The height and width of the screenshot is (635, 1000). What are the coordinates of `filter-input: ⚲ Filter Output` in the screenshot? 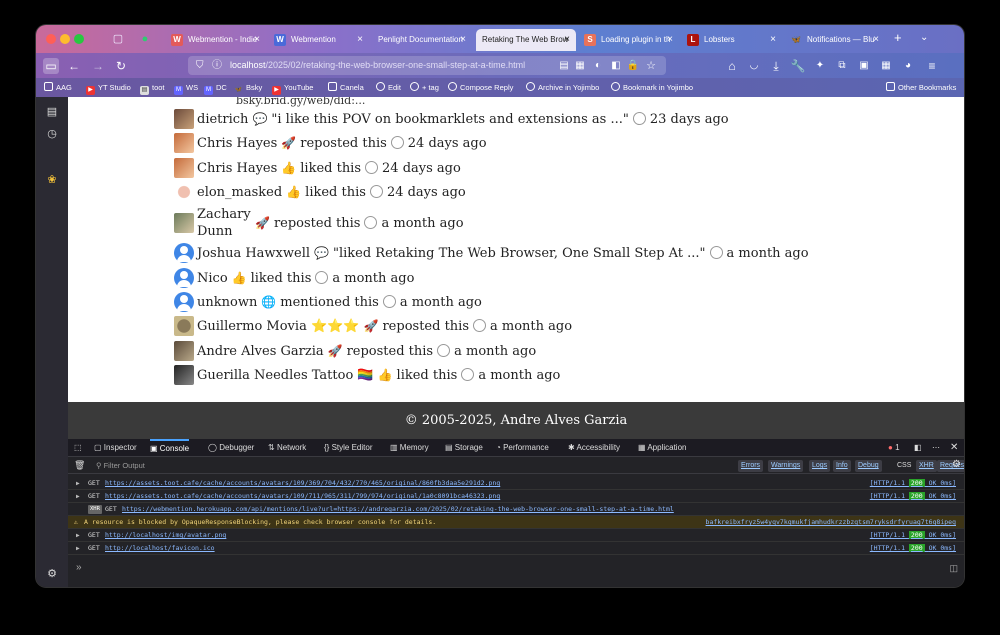 It's located at (120, 465).